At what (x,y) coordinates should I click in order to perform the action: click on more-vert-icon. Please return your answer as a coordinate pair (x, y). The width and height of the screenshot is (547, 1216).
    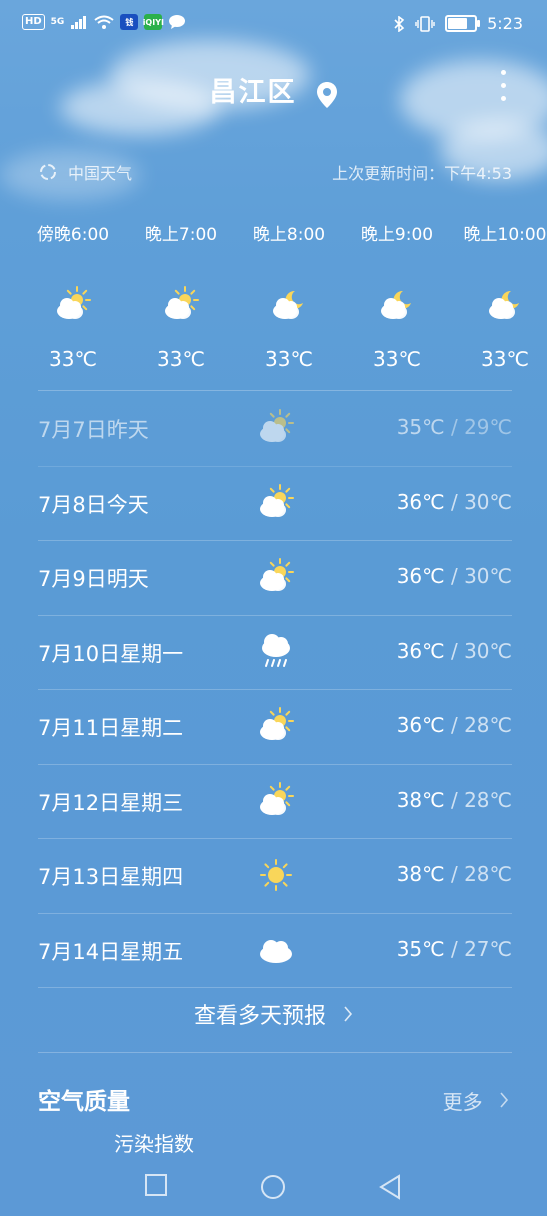
    Looking at the image, I should click on (504, 85).